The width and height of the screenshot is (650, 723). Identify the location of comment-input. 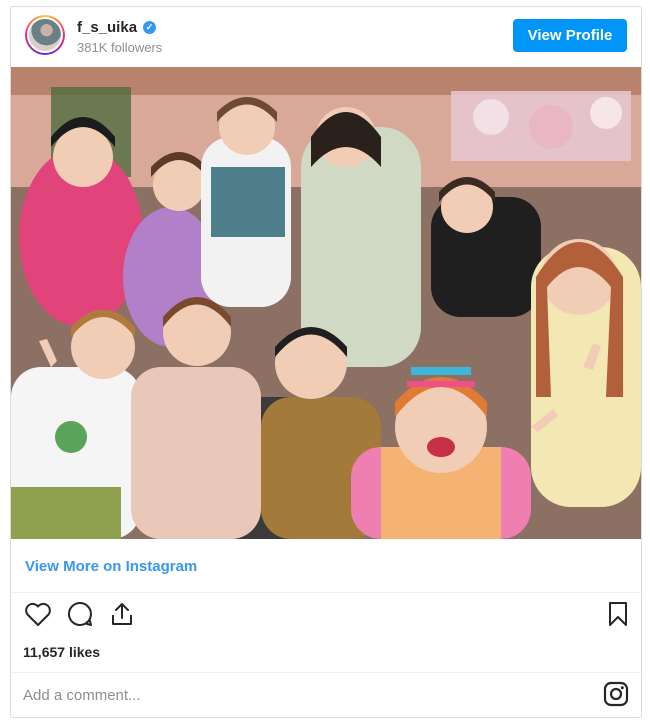
(303, 695).